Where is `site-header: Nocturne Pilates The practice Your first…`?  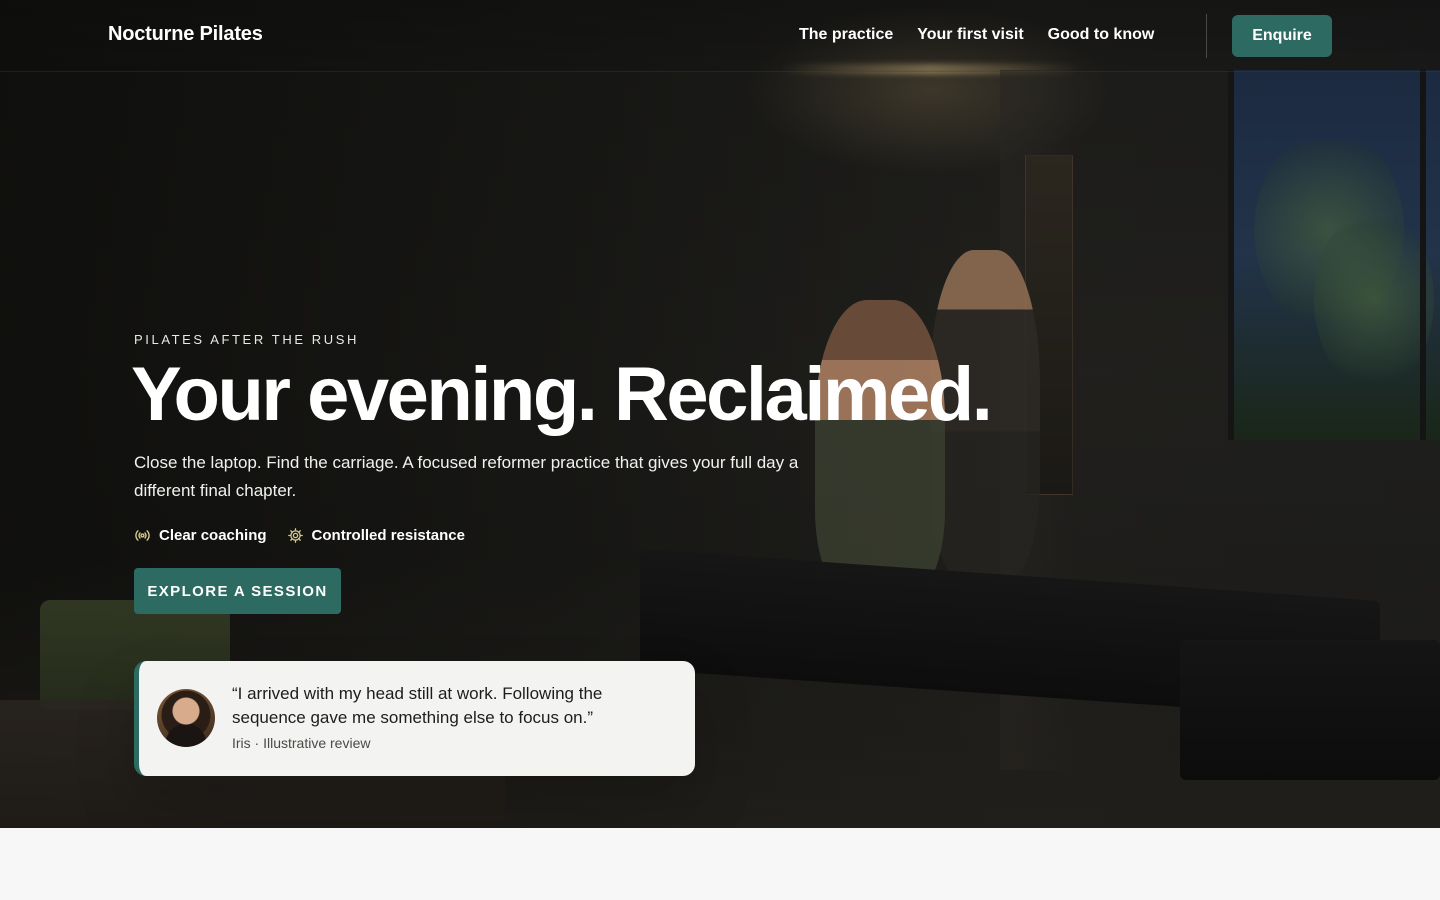 site-header: Nocturne Pilates The practice Your first… is located at coordinates (720, 36).